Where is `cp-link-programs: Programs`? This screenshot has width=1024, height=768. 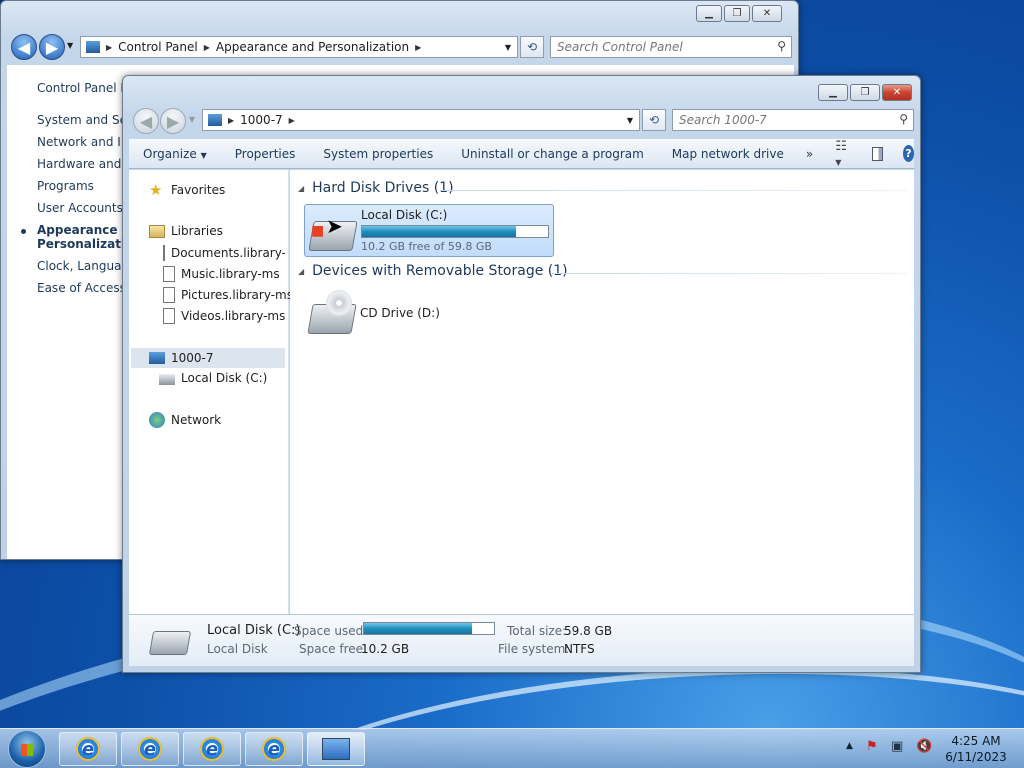
cp-link-programs: Programs is located at coordinates (83, 186).